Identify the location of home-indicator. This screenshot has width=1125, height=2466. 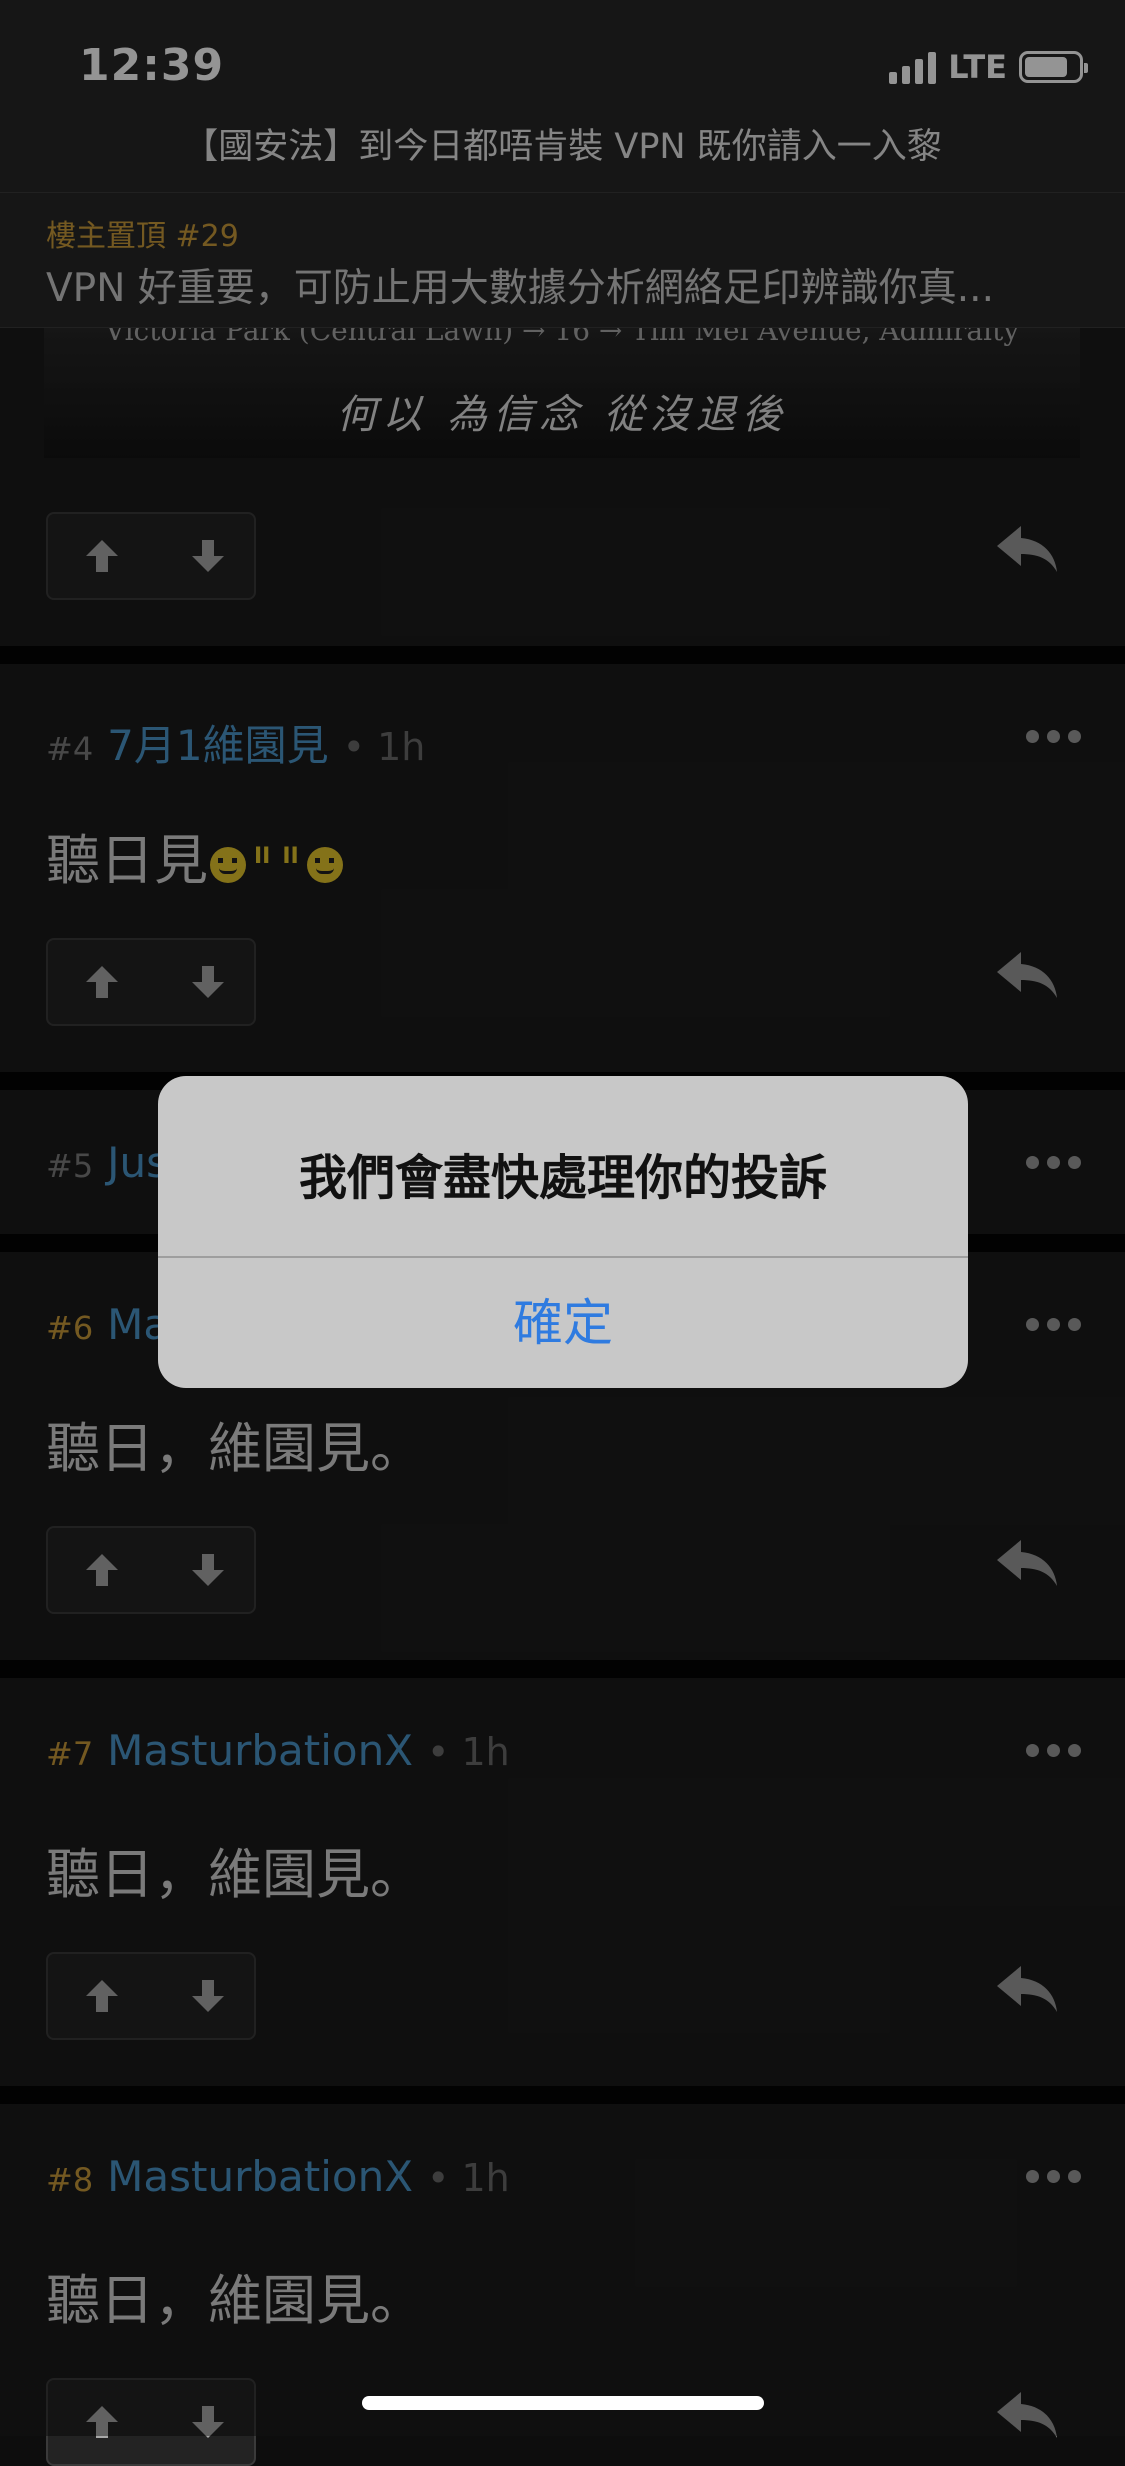
(563, 2403).